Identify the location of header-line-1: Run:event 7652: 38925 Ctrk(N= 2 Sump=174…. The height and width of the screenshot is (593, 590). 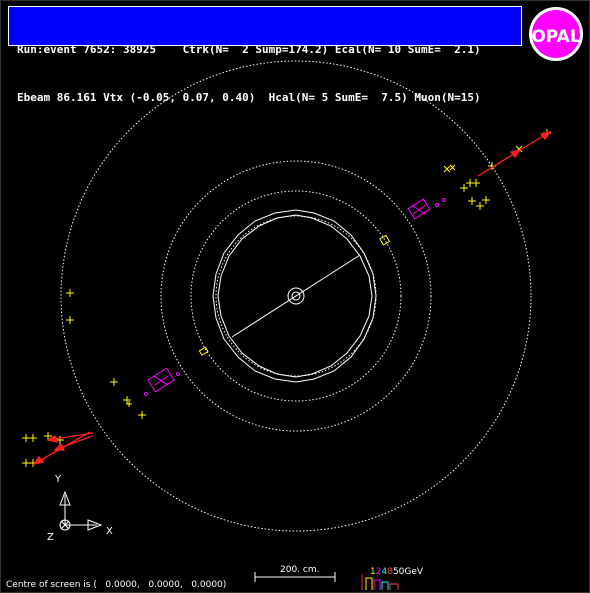
(249, 49).